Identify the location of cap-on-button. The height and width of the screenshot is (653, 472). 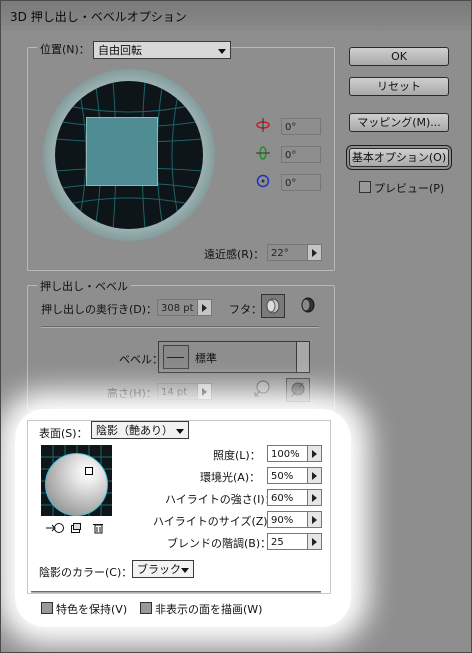
(273, 306).